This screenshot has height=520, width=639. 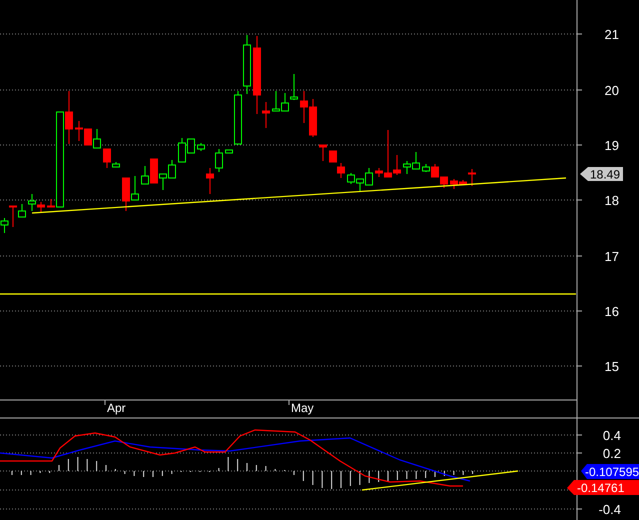 What do you see at coordinates (302, 408) in the screenshot?
I see `date-label: May` at bounding box center [302, 408].